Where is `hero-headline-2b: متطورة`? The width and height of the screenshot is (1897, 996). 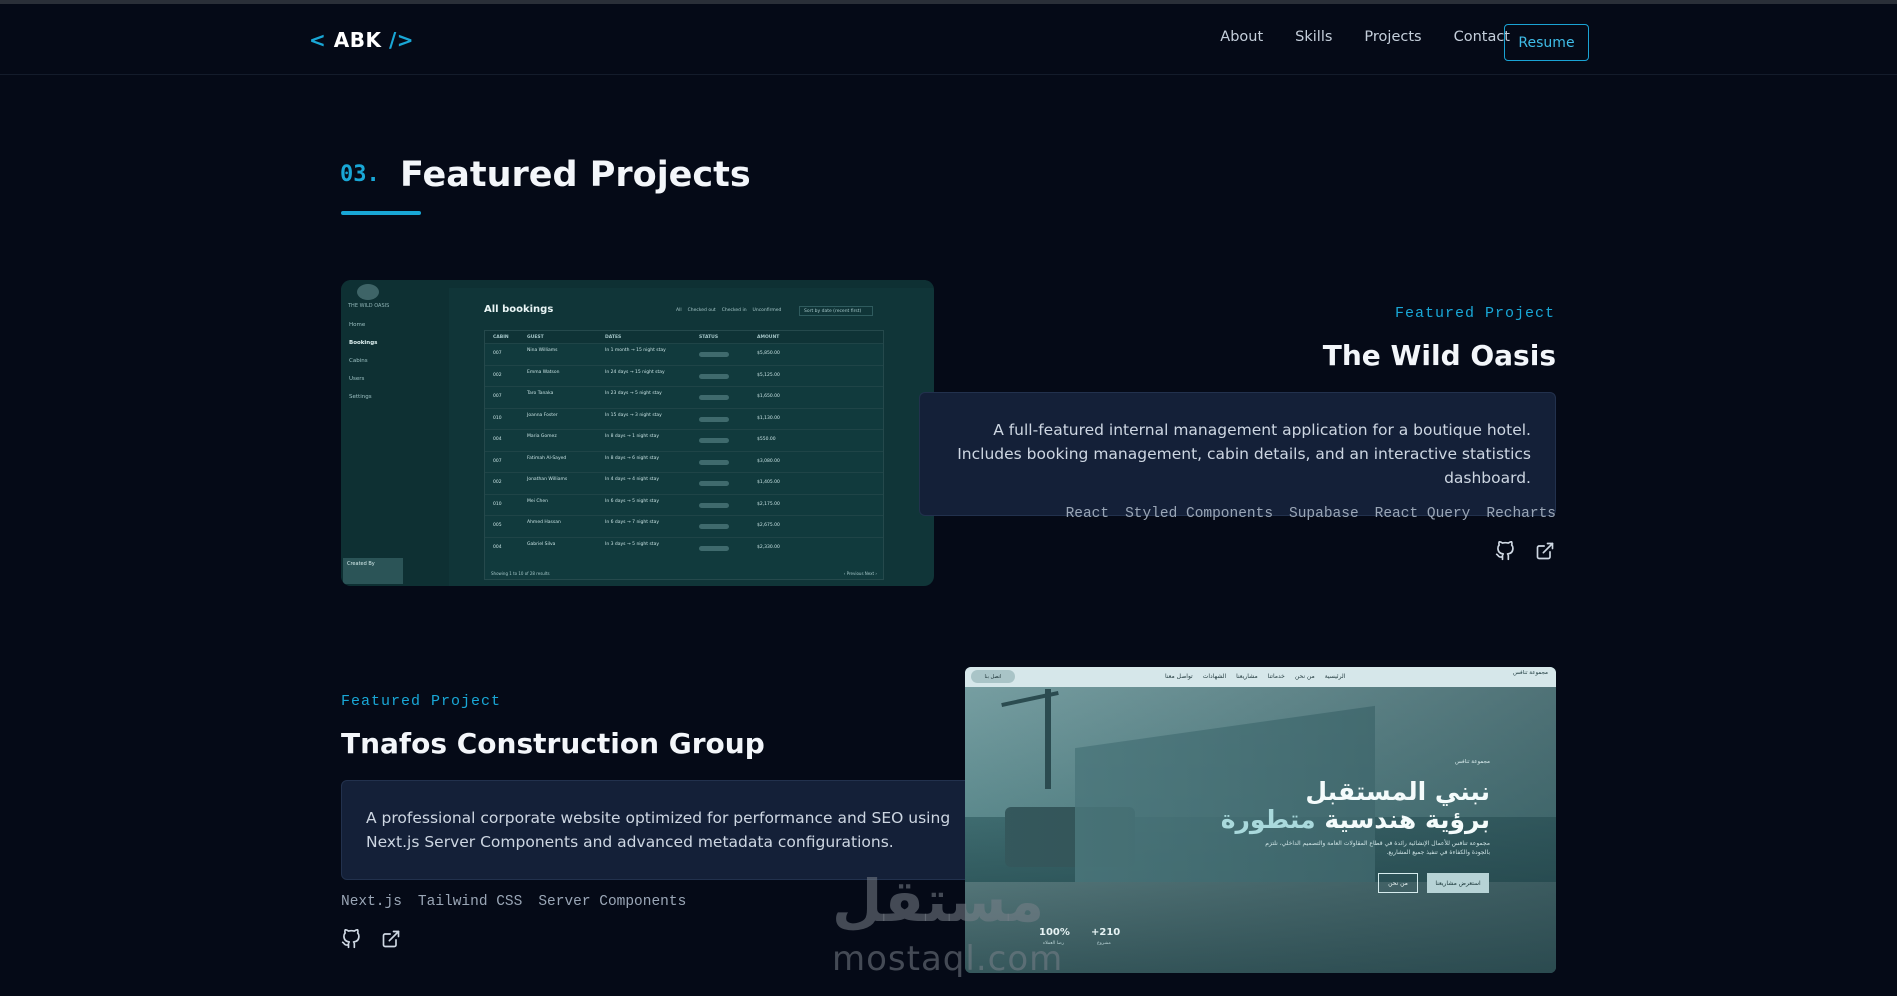 hero-headline-2b: متطورة is located at coordinates (1268, 819).